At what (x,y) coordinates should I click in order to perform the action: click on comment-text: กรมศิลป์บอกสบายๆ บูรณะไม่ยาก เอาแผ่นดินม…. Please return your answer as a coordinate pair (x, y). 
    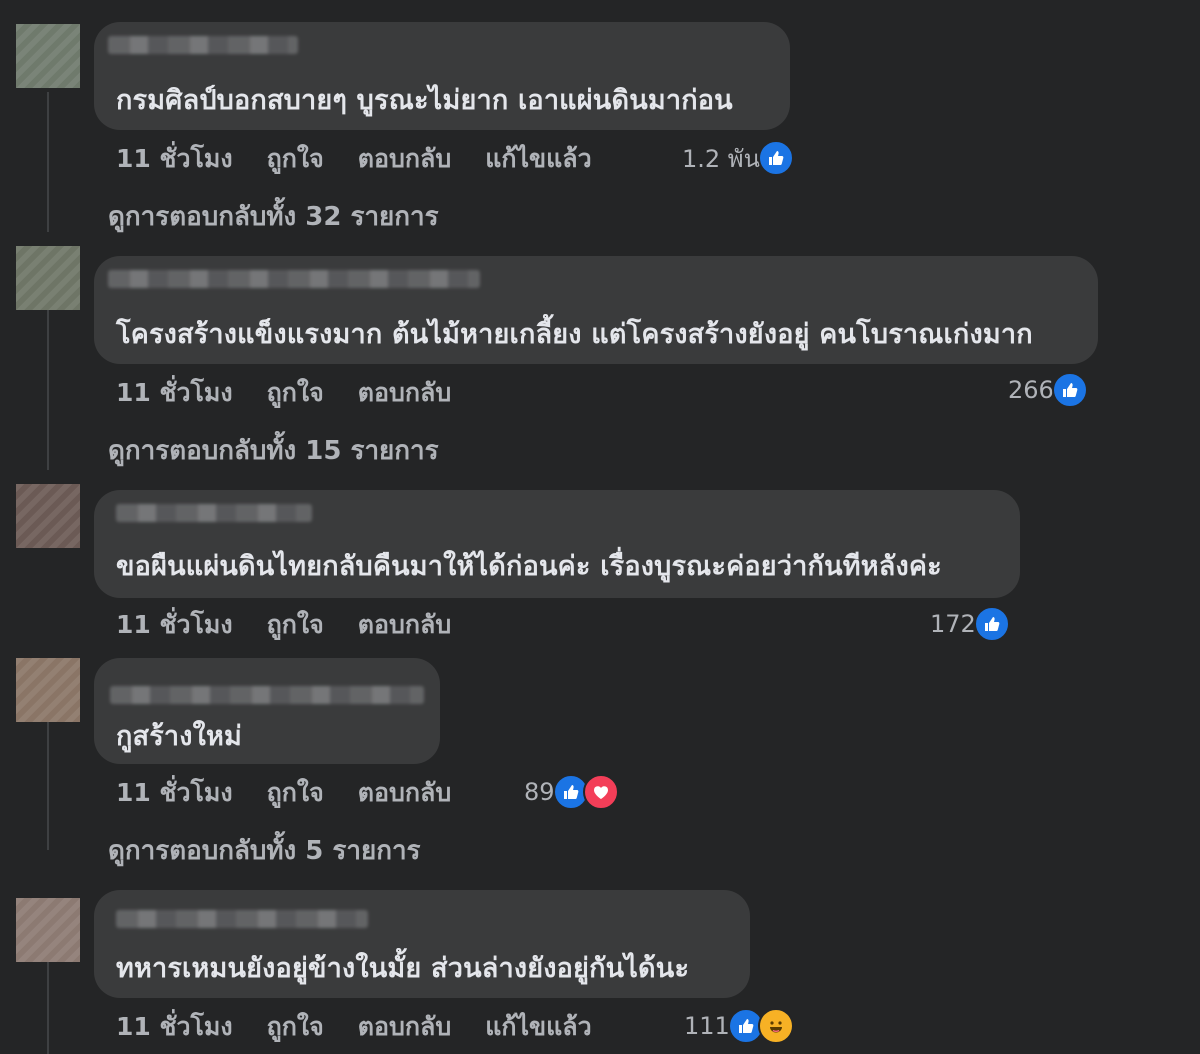
    Looking at the image, I should click on (424, 100).